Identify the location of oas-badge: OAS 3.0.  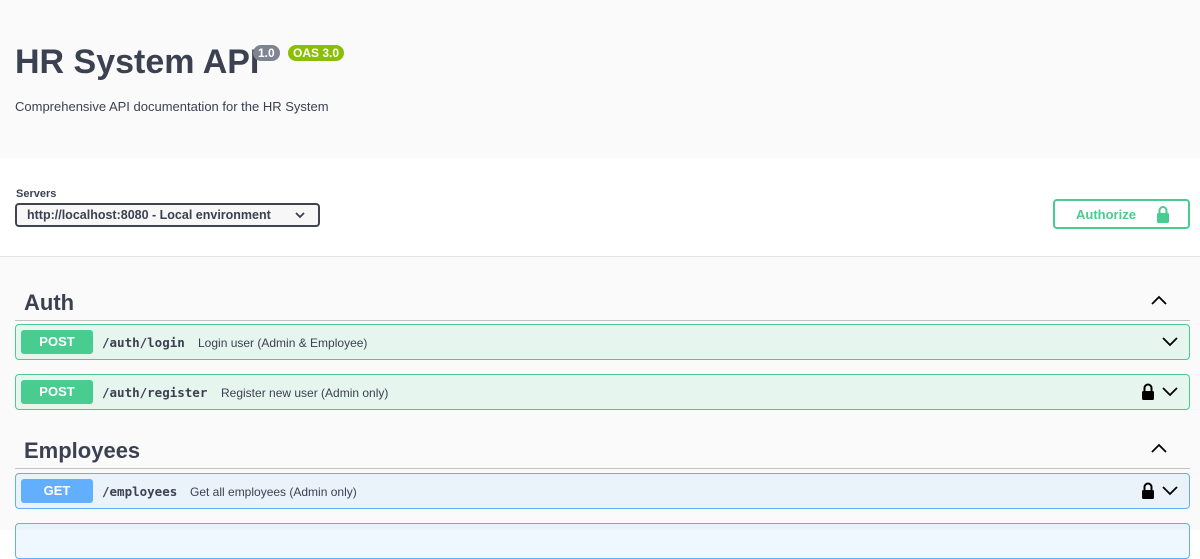
(316, 53).